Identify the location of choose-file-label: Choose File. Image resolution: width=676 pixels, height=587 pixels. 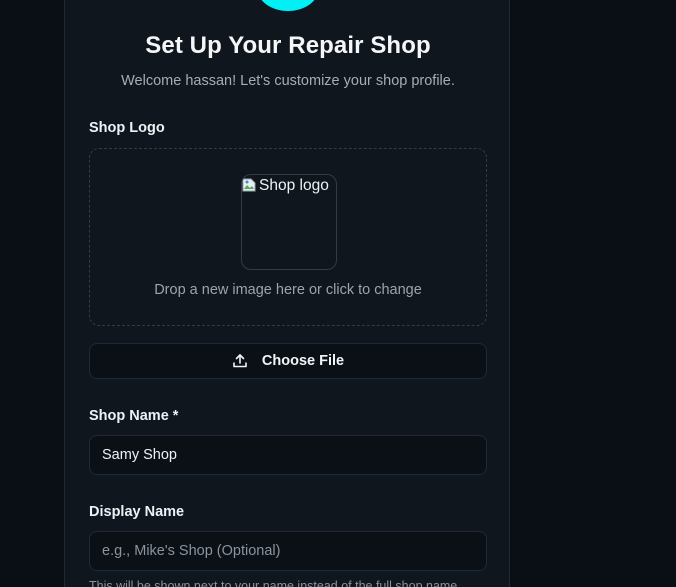
(303, 361).